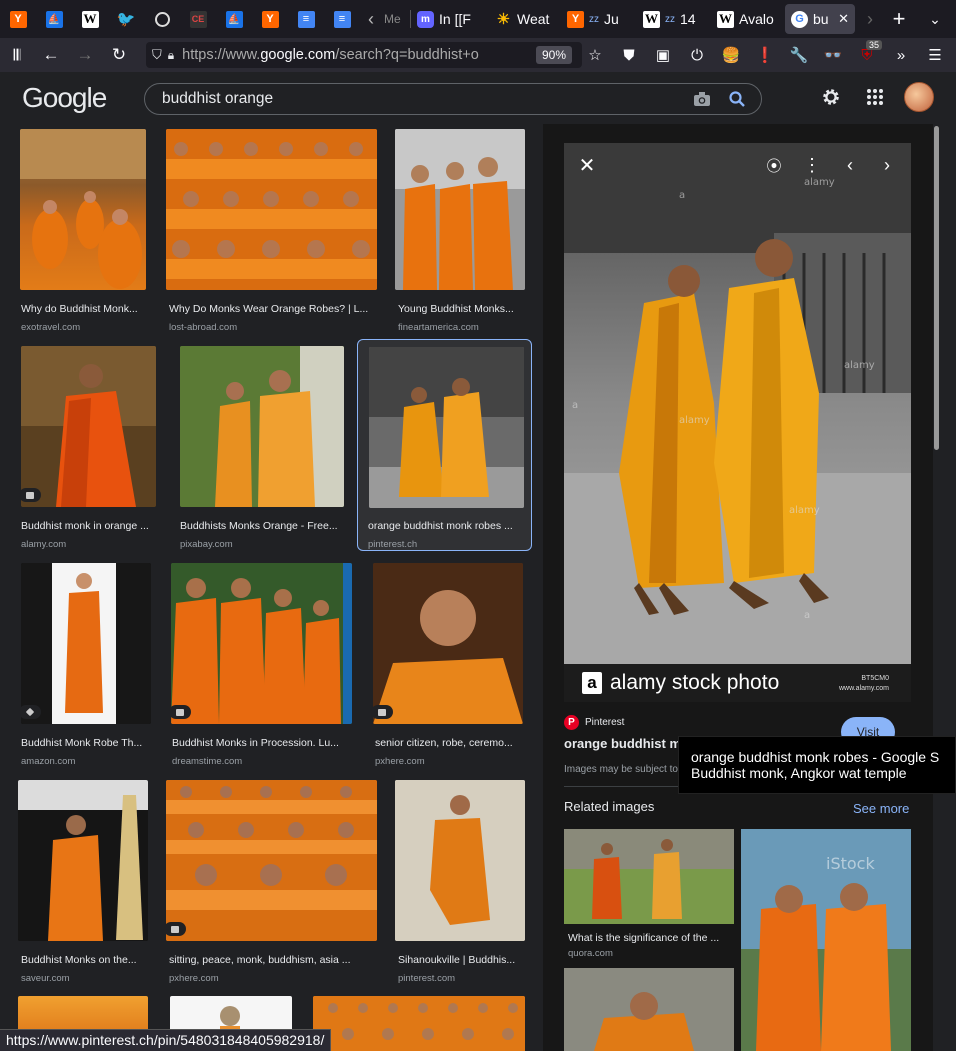 The image size is (956, 1051). What do you see at coordinates (90, 19) in the screenshot?
I see `tab-wikipedia: W` at bounding box center [90, 19].